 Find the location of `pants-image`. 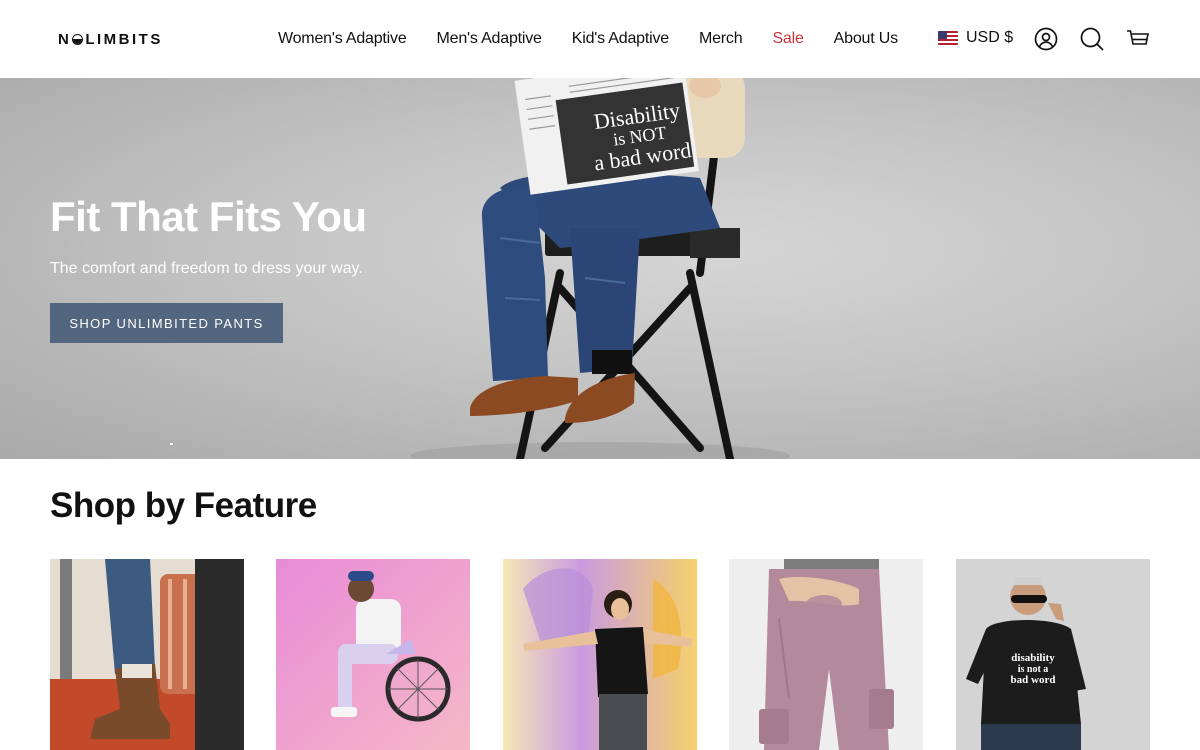

pants-image is located at coordinates (826, 654).